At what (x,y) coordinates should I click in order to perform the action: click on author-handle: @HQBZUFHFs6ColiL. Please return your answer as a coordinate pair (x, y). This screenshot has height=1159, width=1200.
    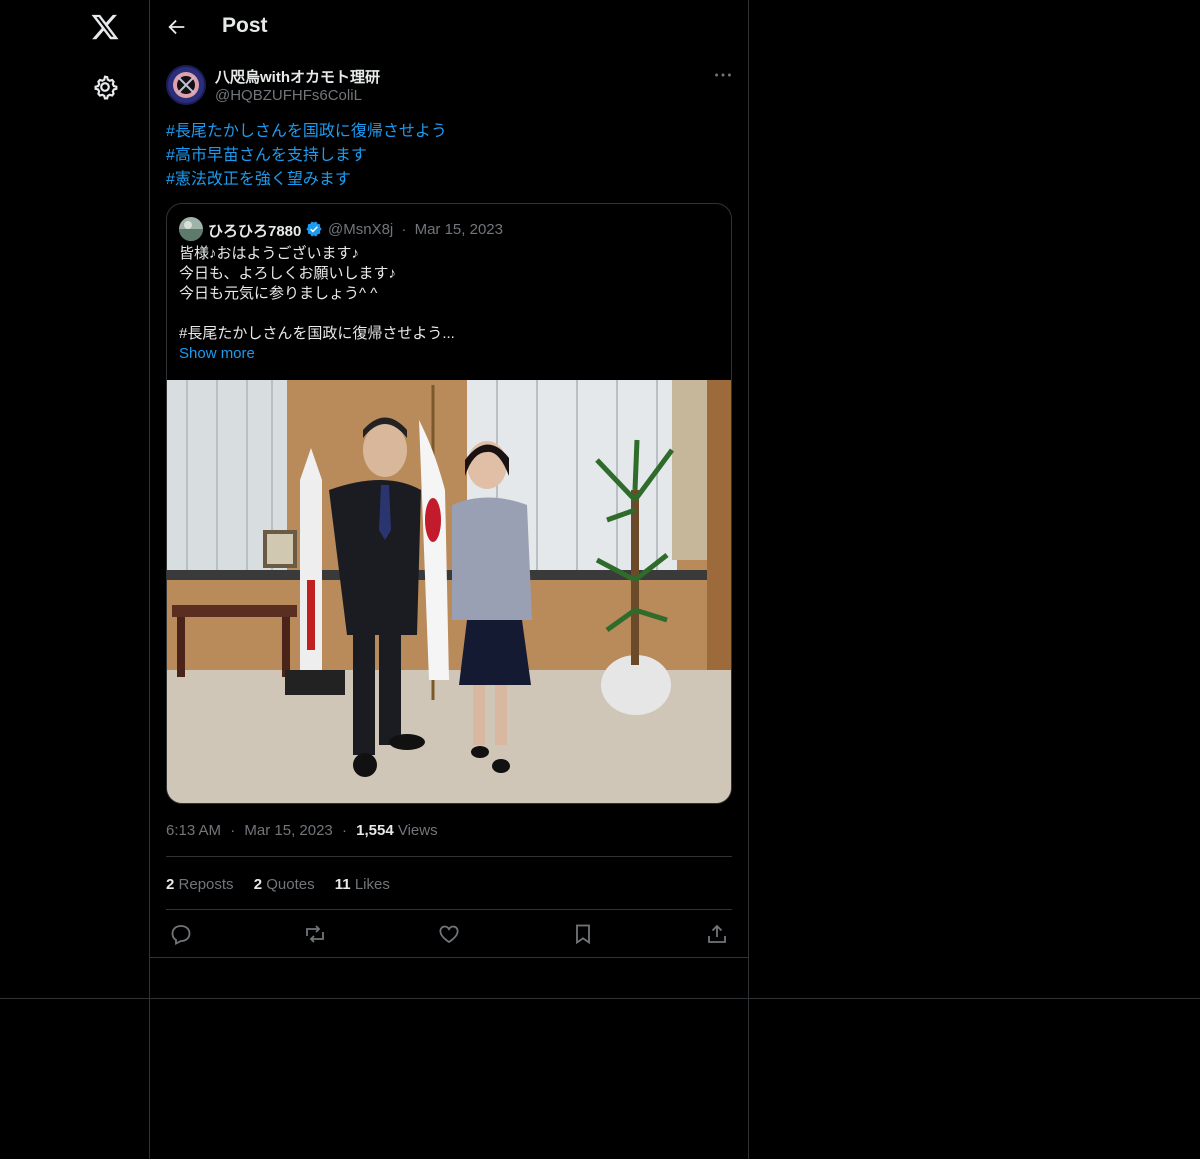
    Looking at the image, I should click on (288, 95).